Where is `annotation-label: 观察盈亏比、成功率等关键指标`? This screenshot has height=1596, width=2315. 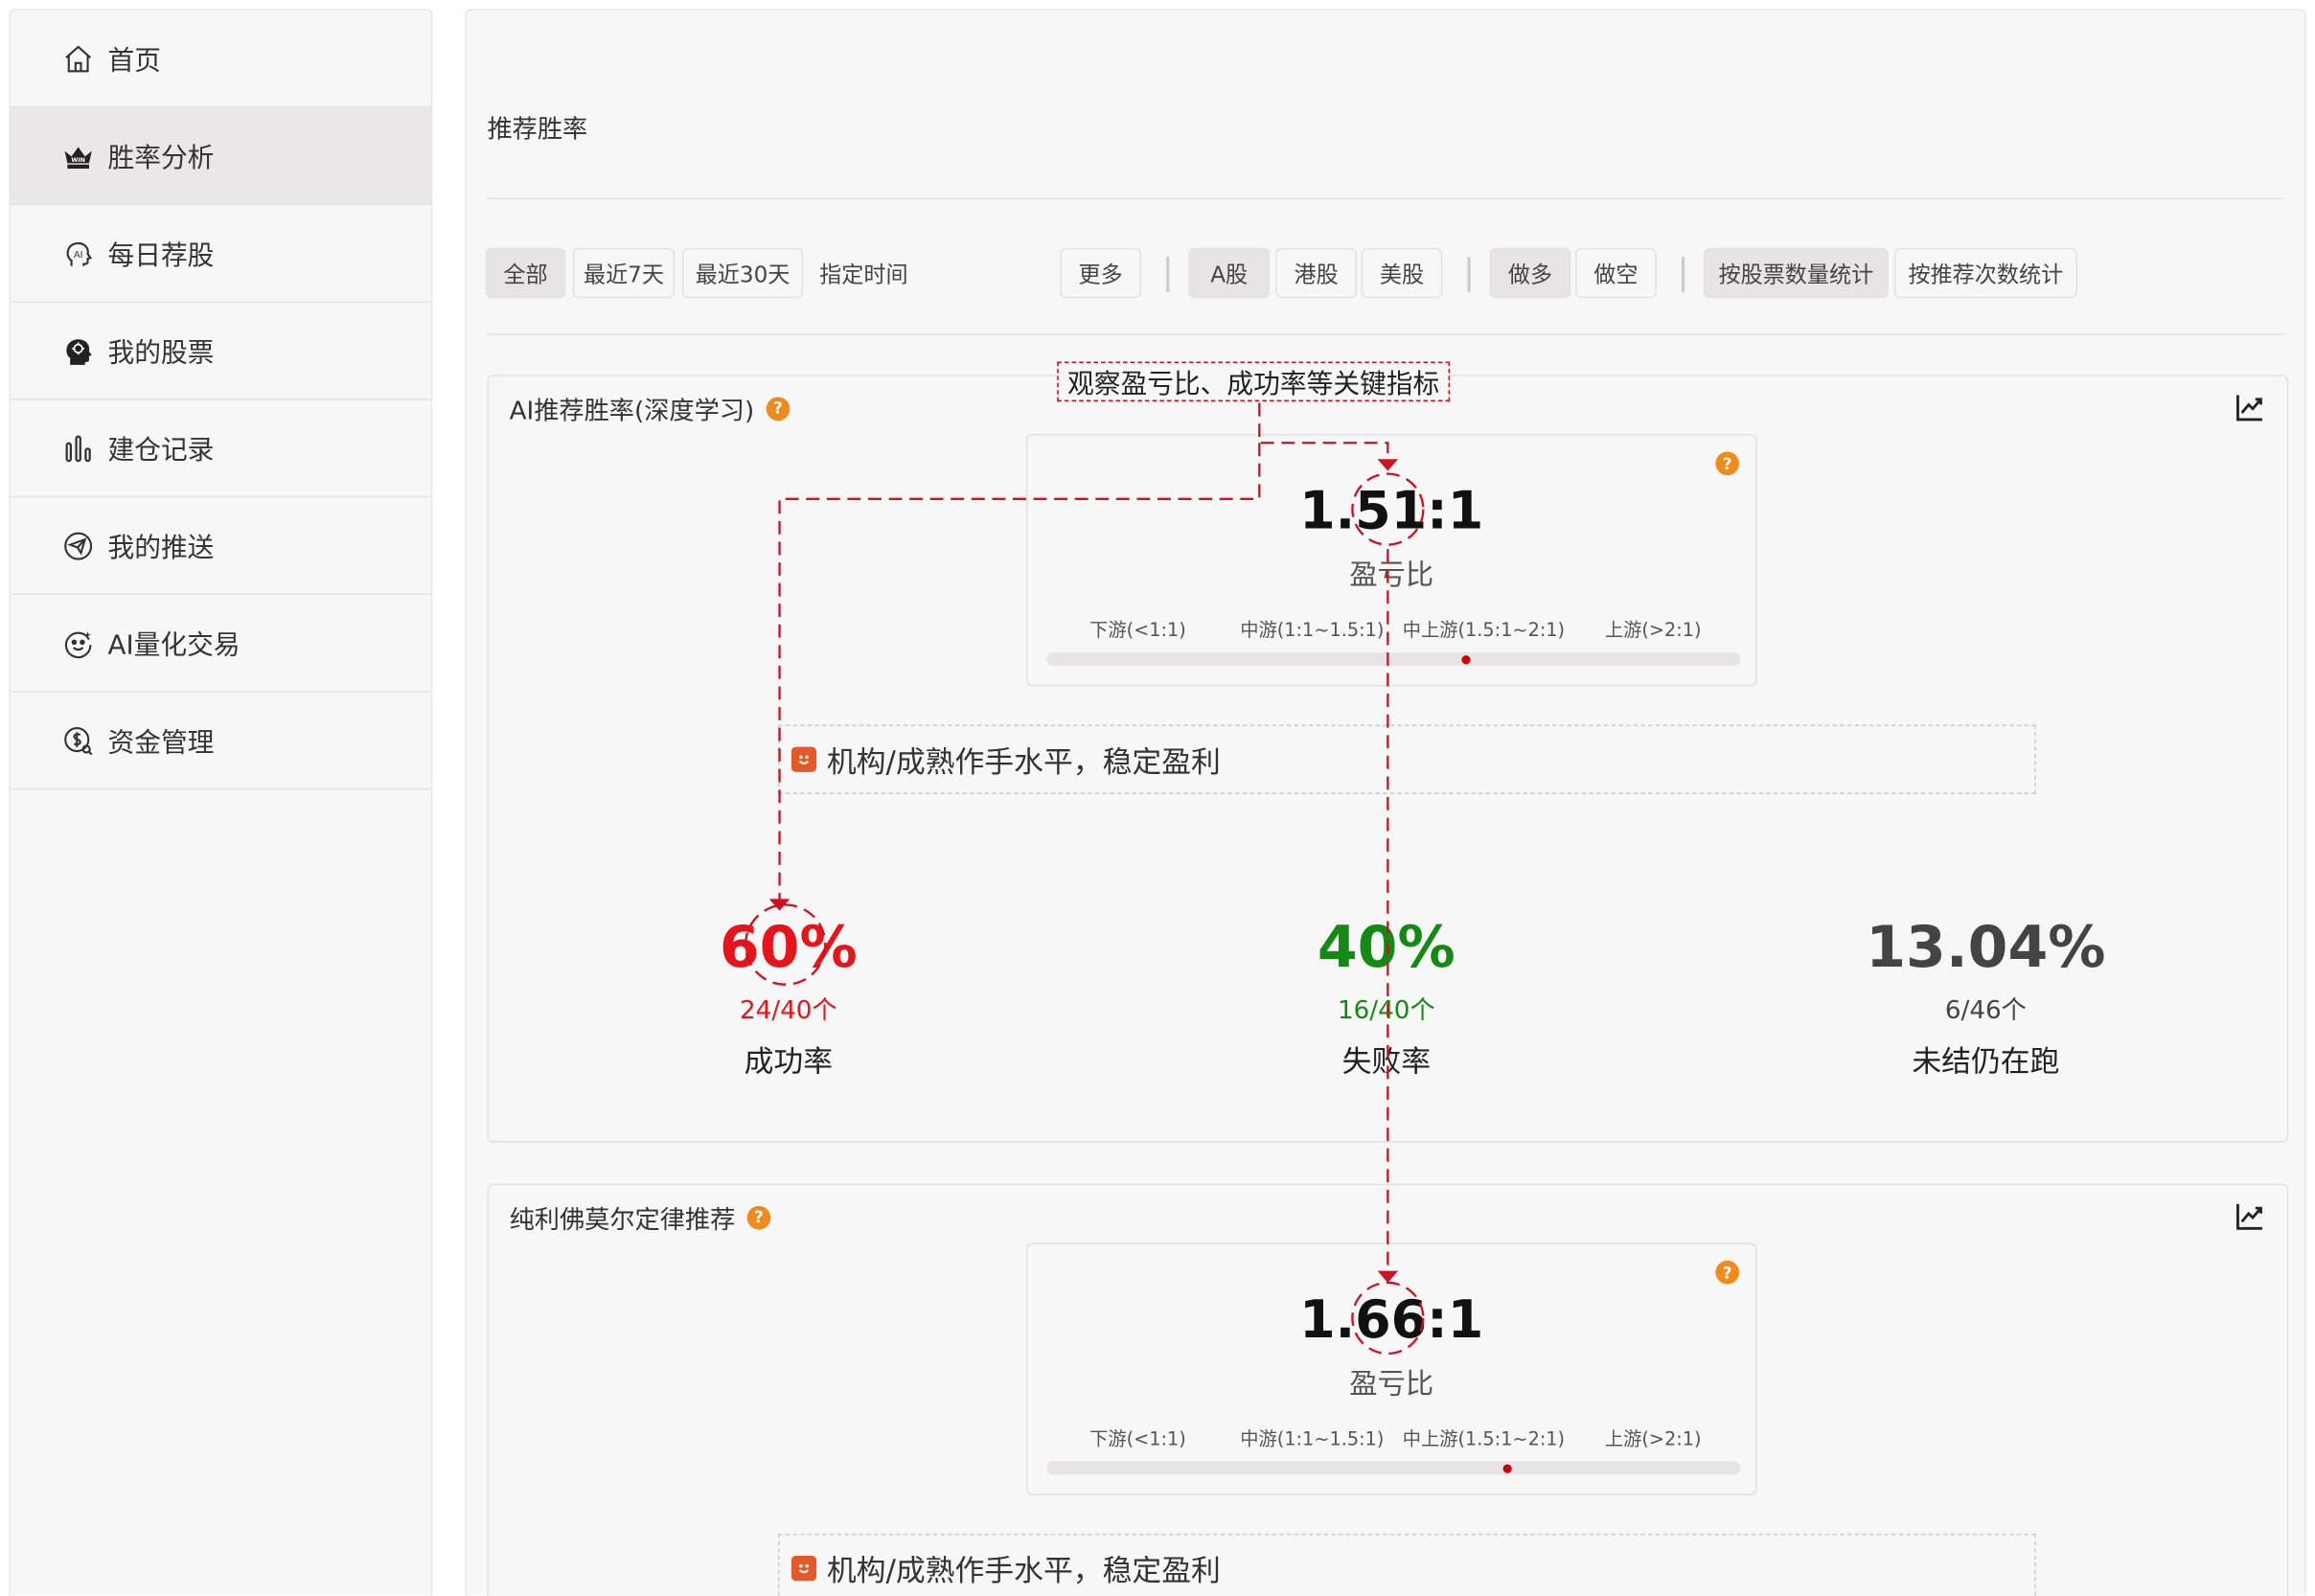
annotation-label: 观察盈亏比、成功率等关键指标 is located at coordinates (1254, 381).